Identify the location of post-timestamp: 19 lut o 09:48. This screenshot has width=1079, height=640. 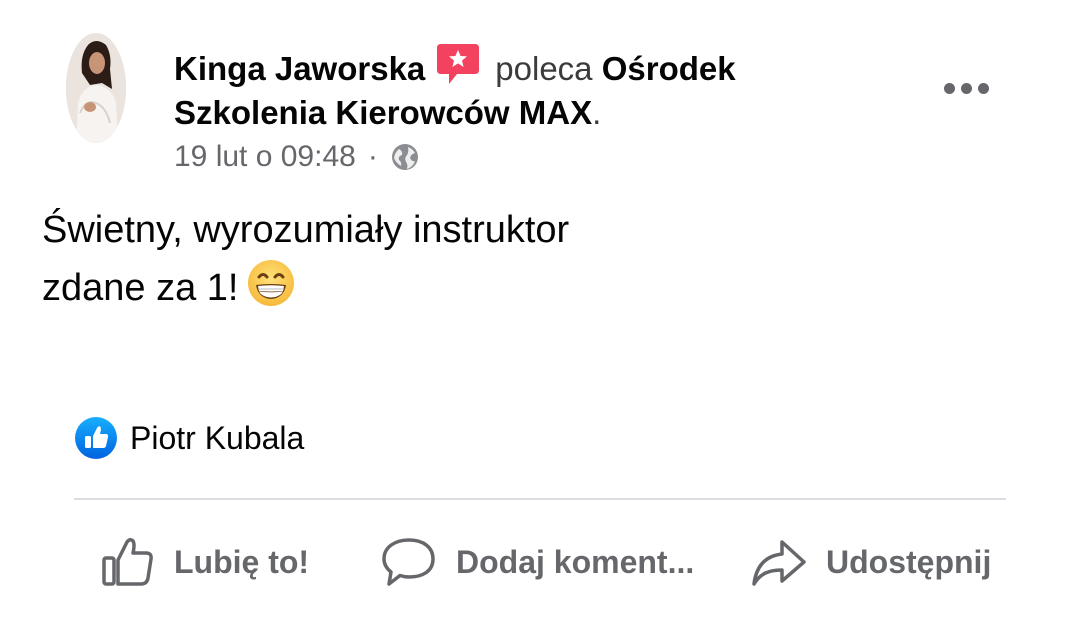
(265, 157).